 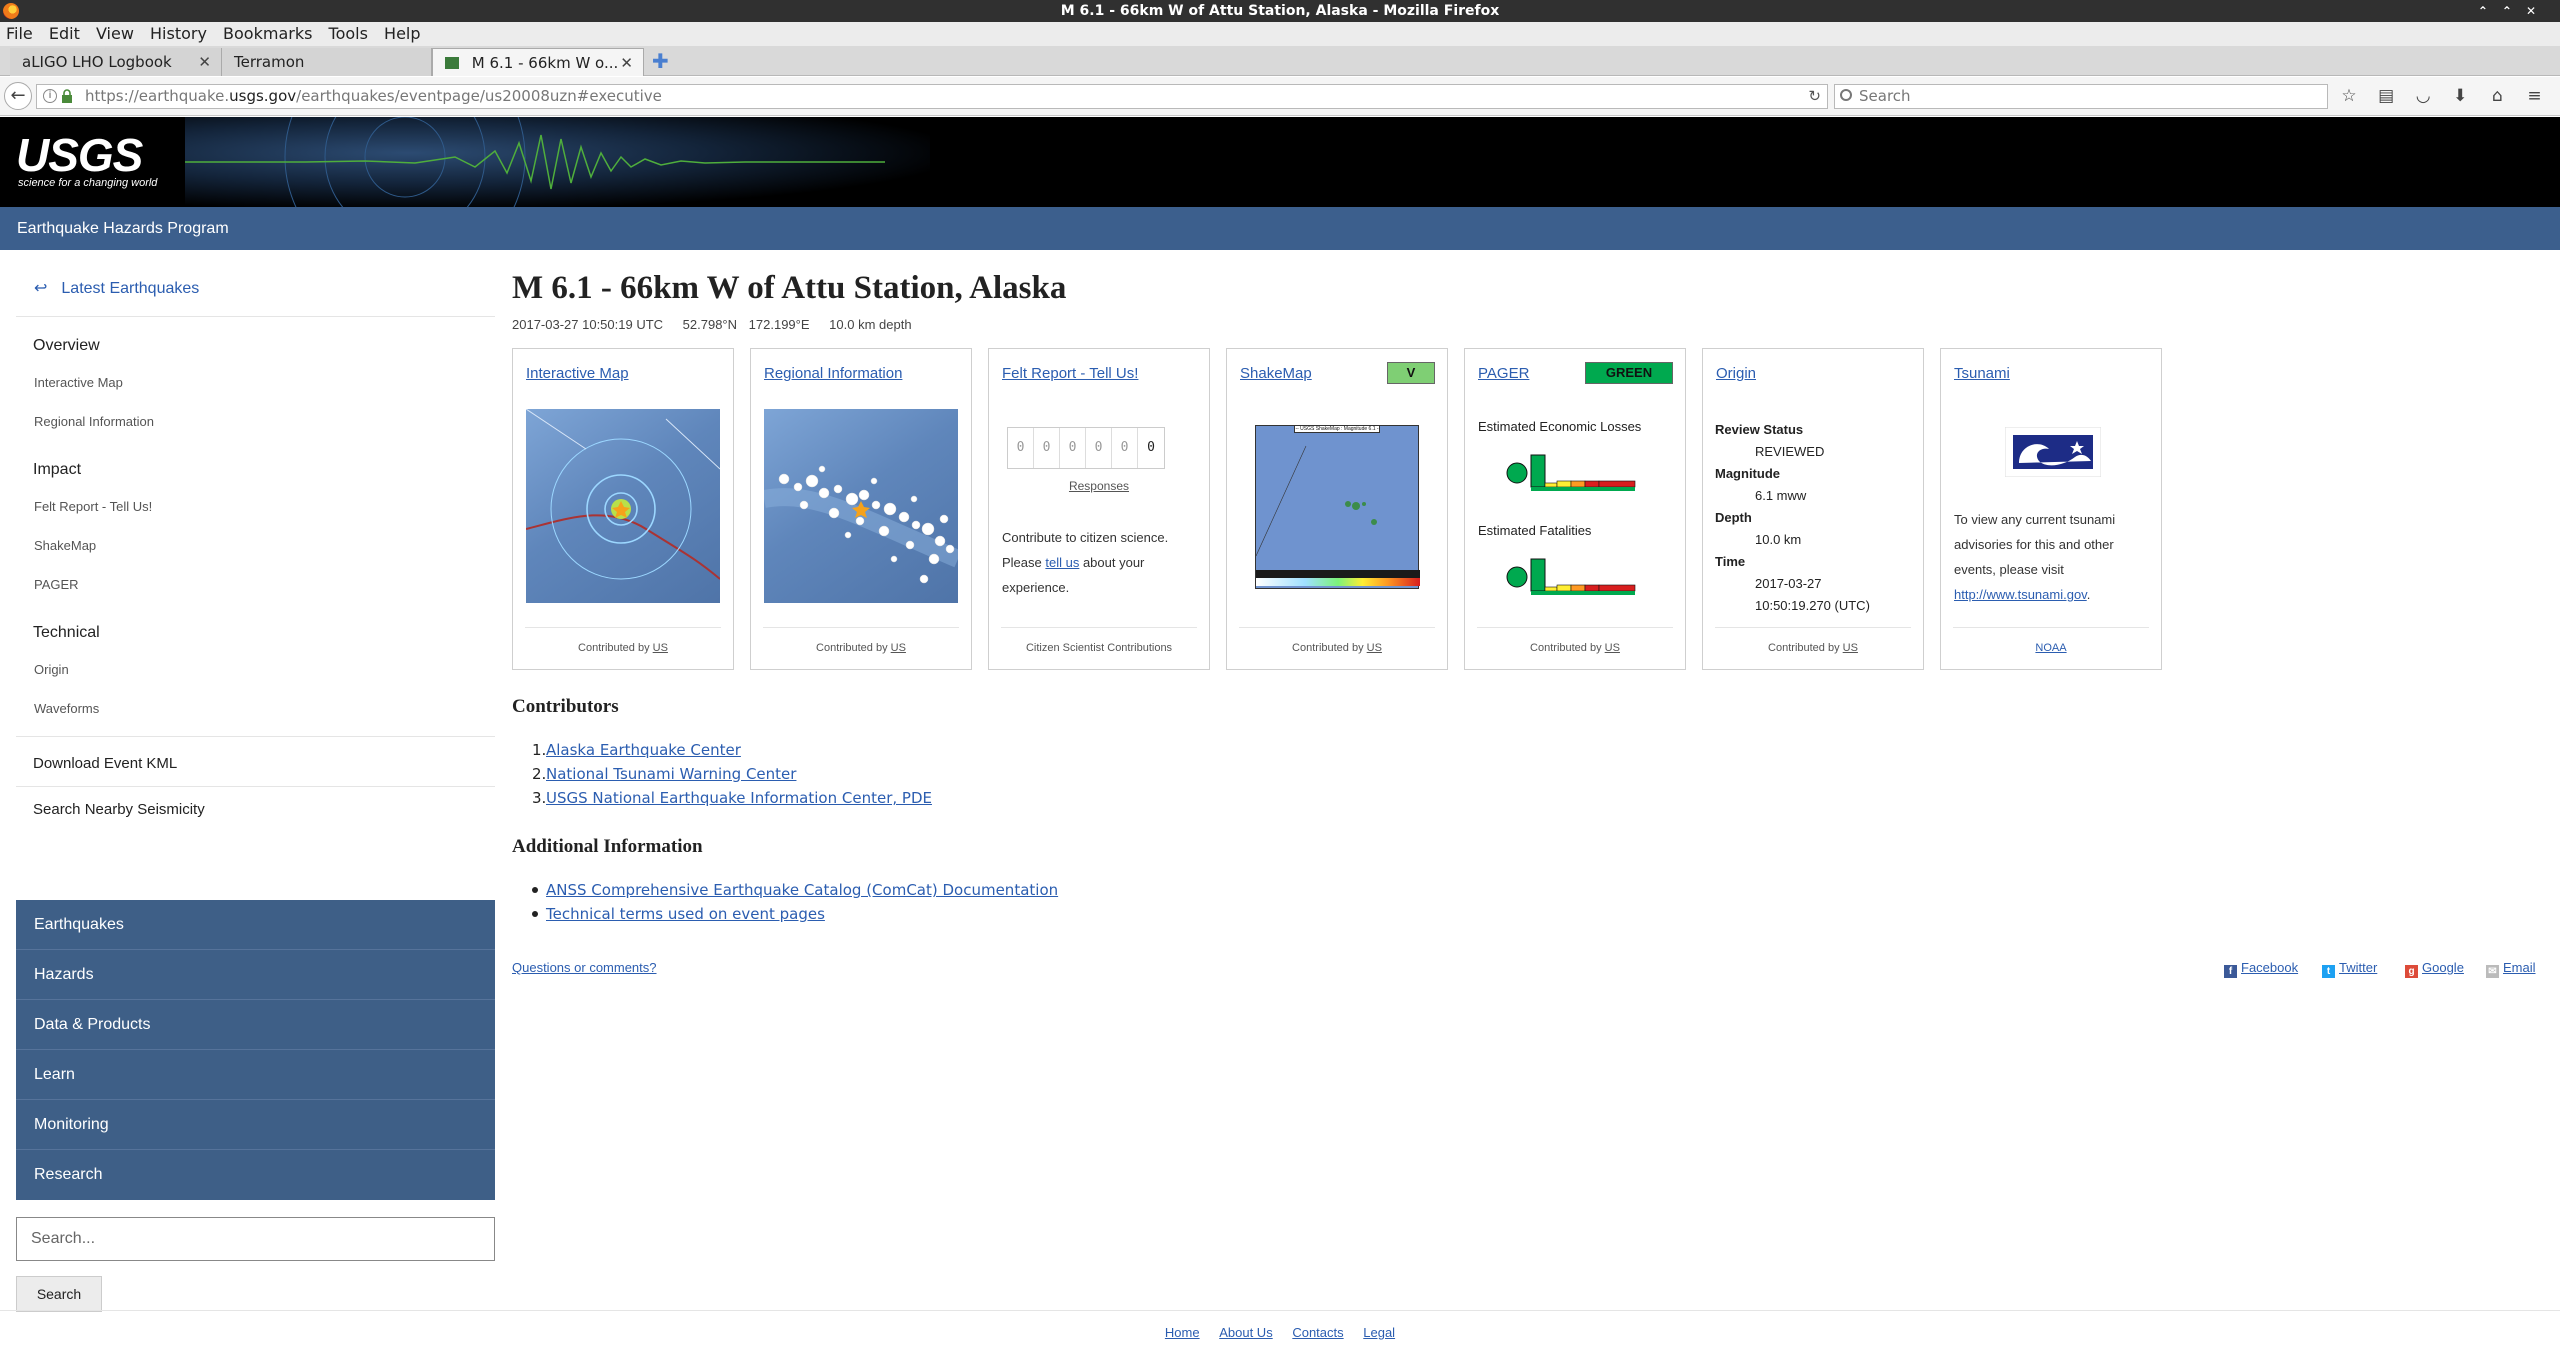 What do you see at coordinates (255, 708) in the screenshot?
I see `sidebar-item-waveforms: Waveforms` at bounding box center [255, 708].